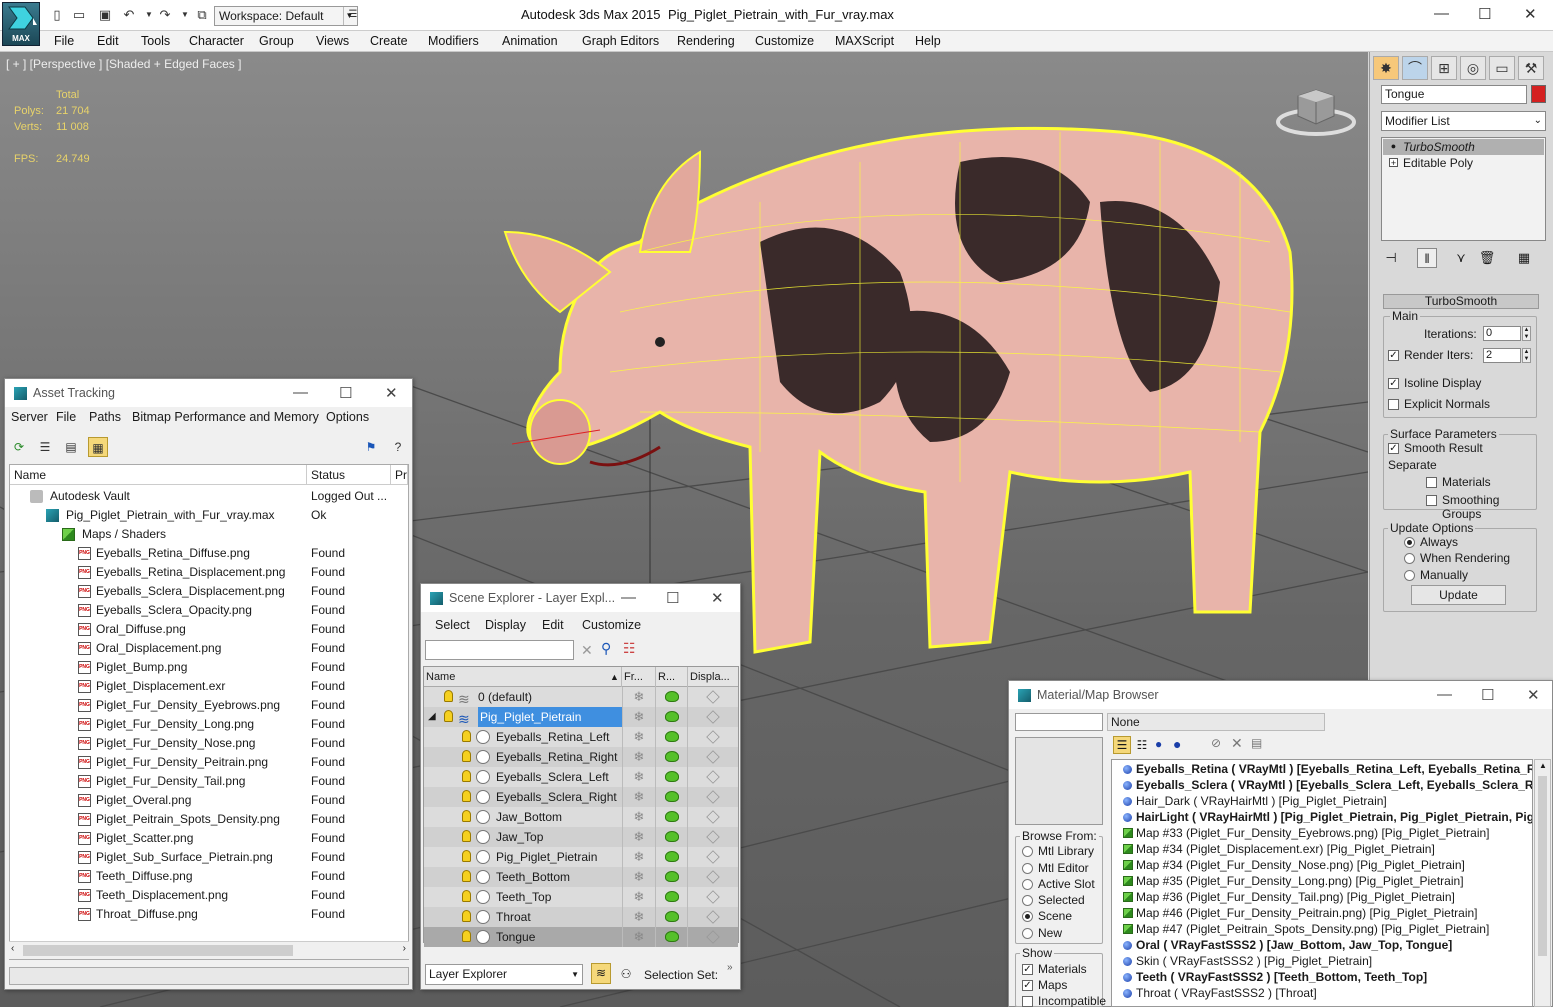 This screenshot has height=1007, width=1553. Describe the element at coordinates (1177, 744) in the screenshot. I see `large-icons-icon: ●` at that location.